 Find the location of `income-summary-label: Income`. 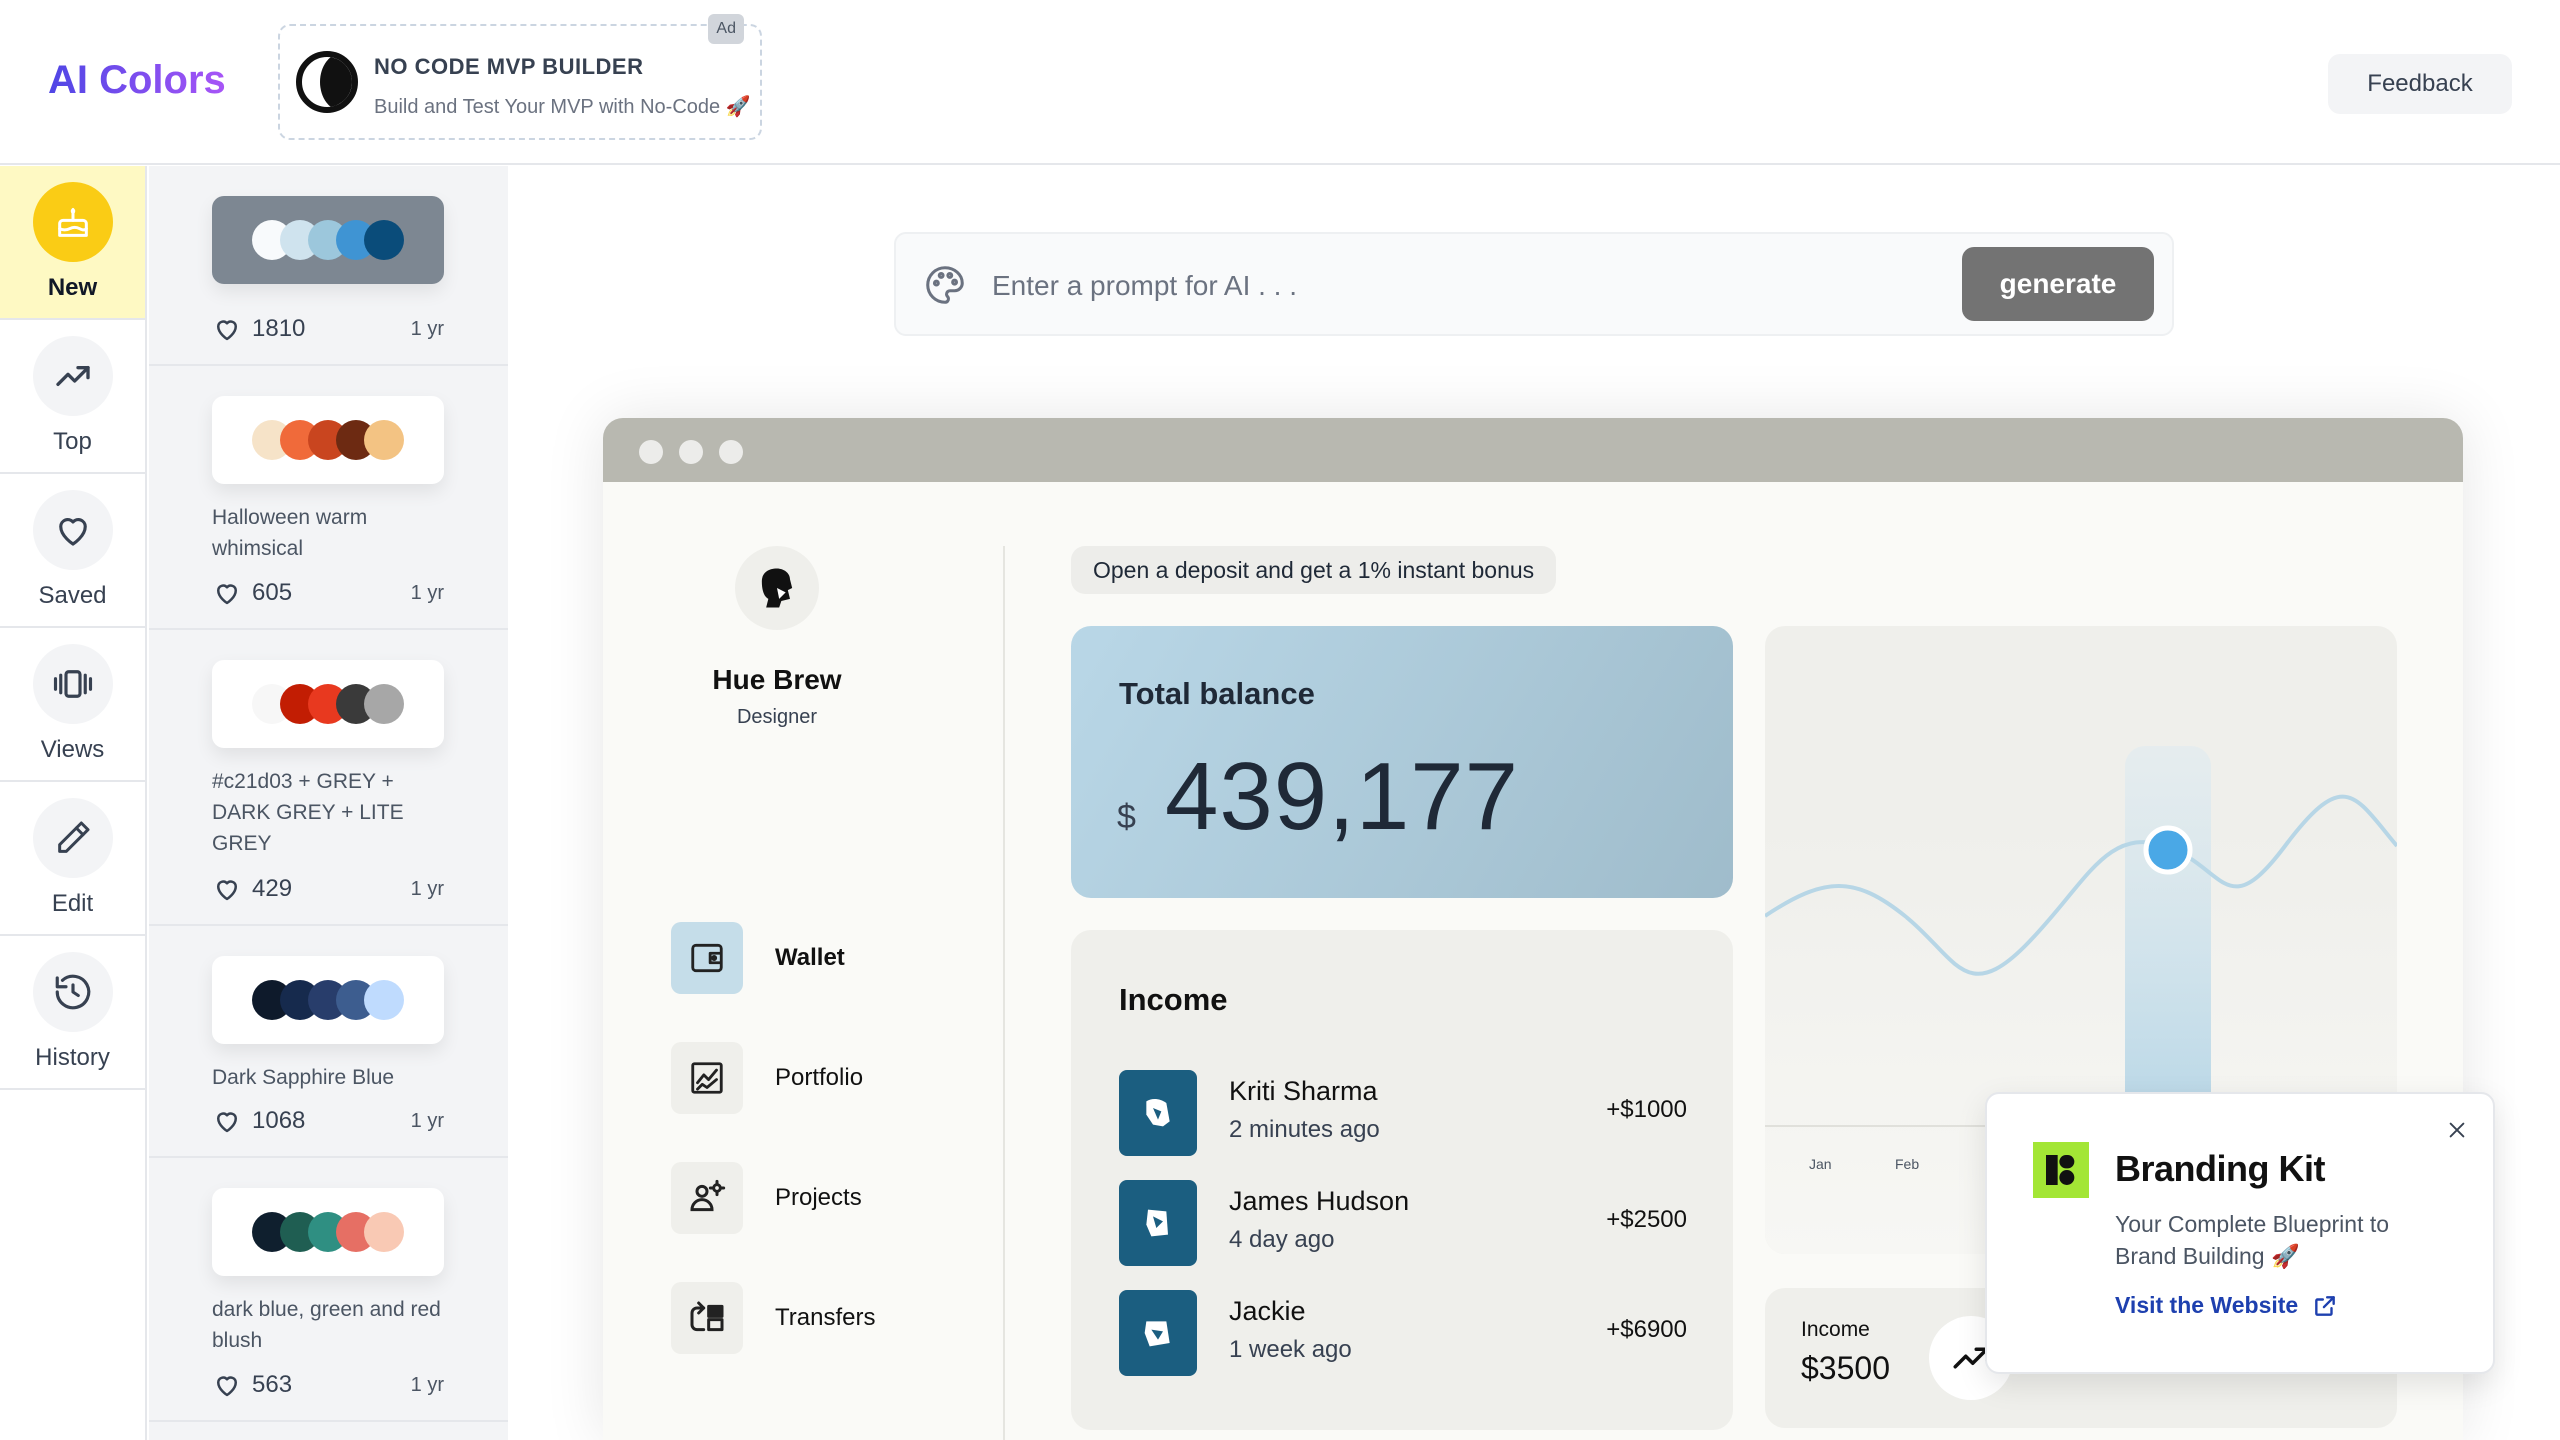

income-summary-label: Income is located at coordinates (1835, 1329).